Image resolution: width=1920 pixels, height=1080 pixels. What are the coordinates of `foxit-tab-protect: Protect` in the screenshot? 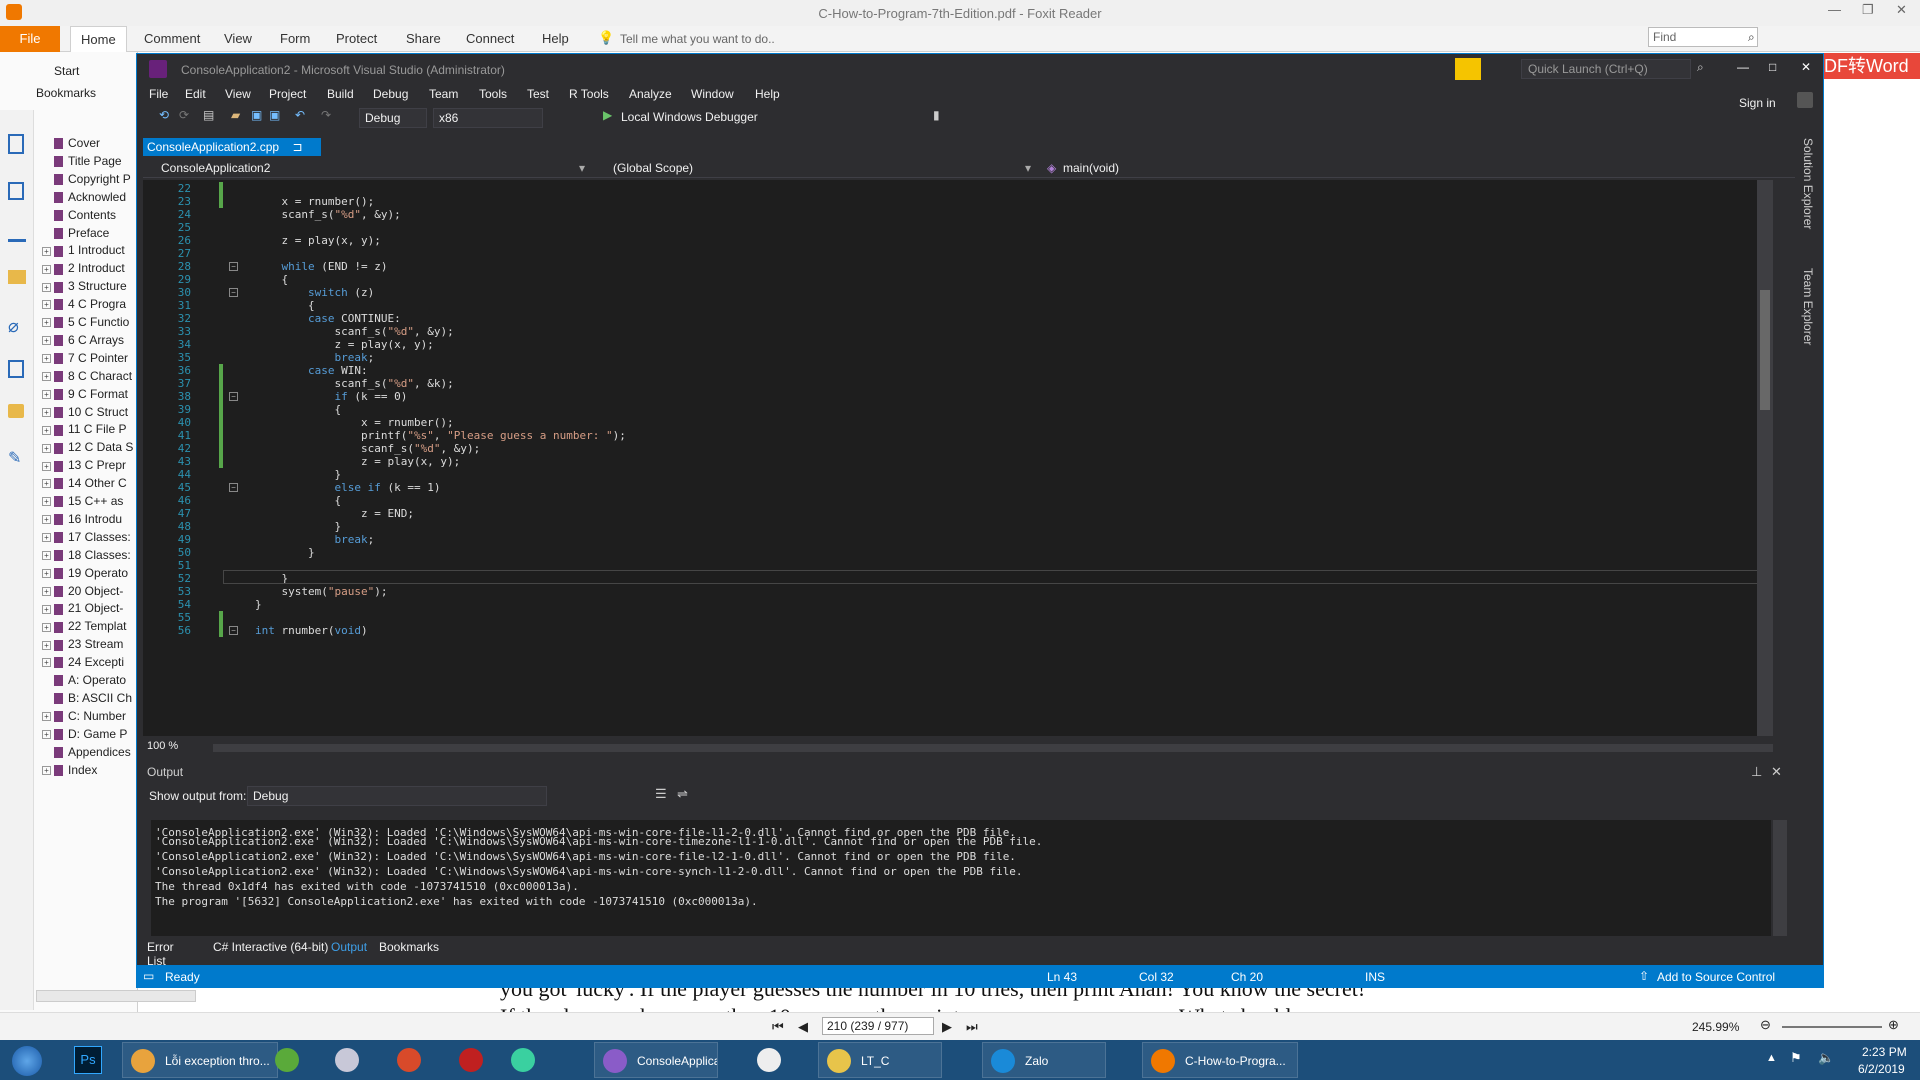 It's located at (356, 39).